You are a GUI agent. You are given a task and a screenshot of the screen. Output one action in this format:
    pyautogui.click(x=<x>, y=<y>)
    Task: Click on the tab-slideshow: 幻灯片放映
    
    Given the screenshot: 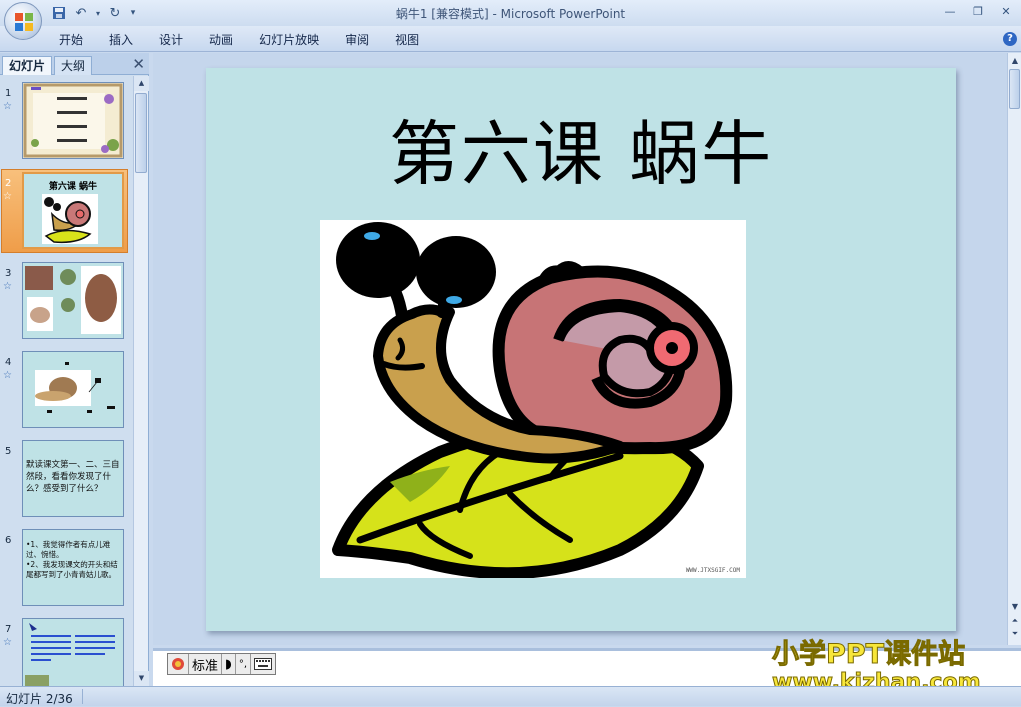 What is the action you would take?
    pyautogui.click(x=289, y=40)
    